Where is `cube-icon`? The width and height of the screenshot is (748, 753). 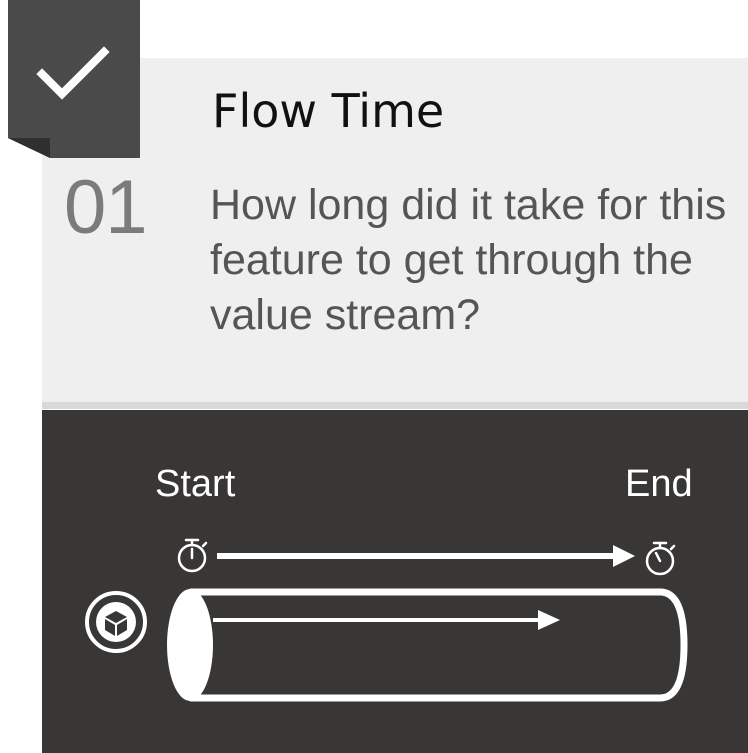
cube-icon is located at coordinates (116, 622).